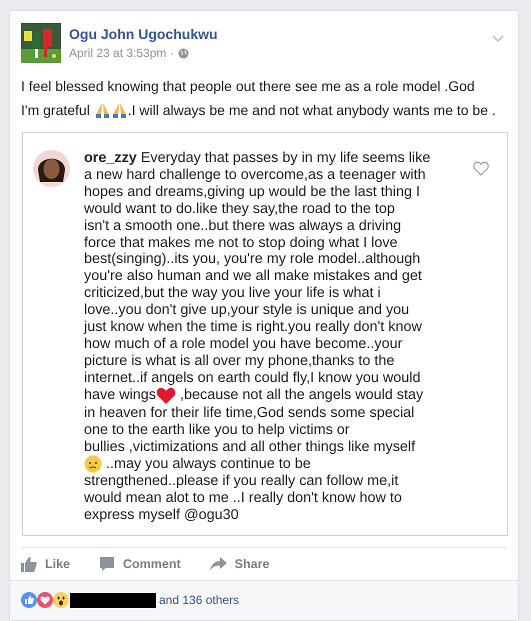 This screenshot has width=531, height=621. I want to click on comment-text: bullies ,victimizations and all other things like myself, so click(250, 447).